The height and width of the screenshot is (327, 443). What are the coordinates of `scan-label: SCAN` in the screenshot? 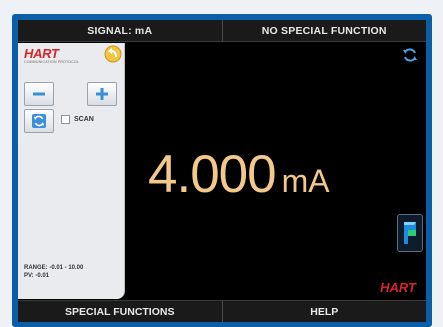 It's located at (84, 119).